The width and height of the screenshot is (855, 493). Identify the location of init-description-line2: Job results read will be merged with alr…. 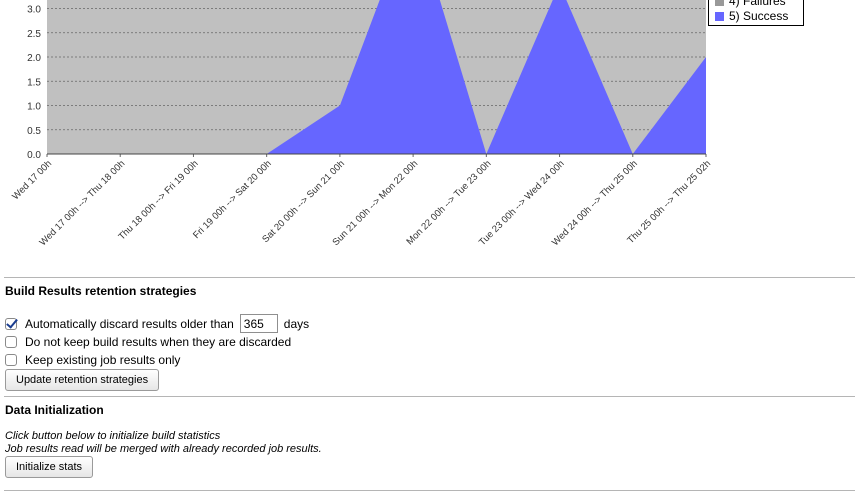
(163, 449).